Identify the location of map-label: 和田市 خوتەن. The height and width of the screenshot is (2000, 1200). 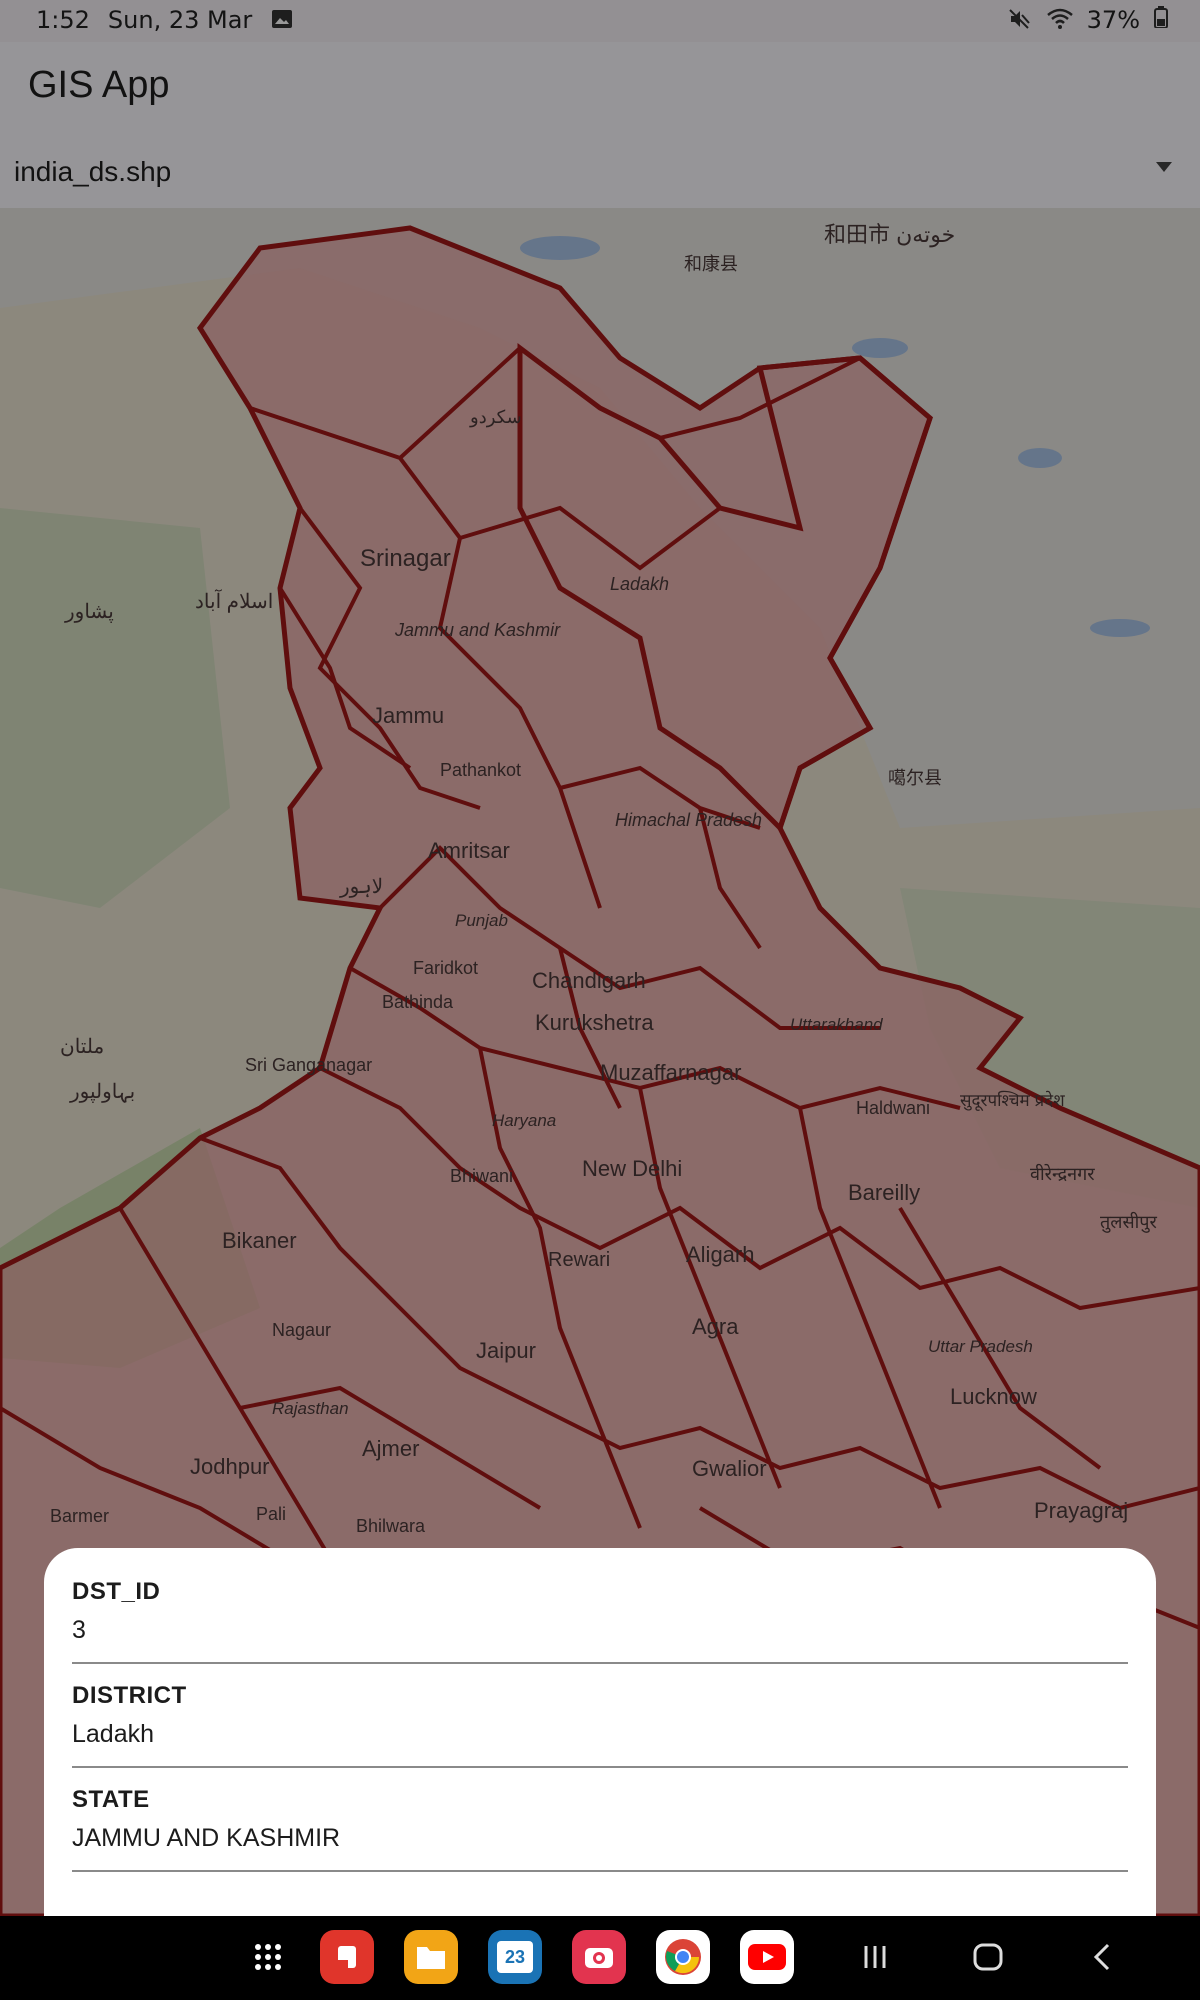
(889, 235).